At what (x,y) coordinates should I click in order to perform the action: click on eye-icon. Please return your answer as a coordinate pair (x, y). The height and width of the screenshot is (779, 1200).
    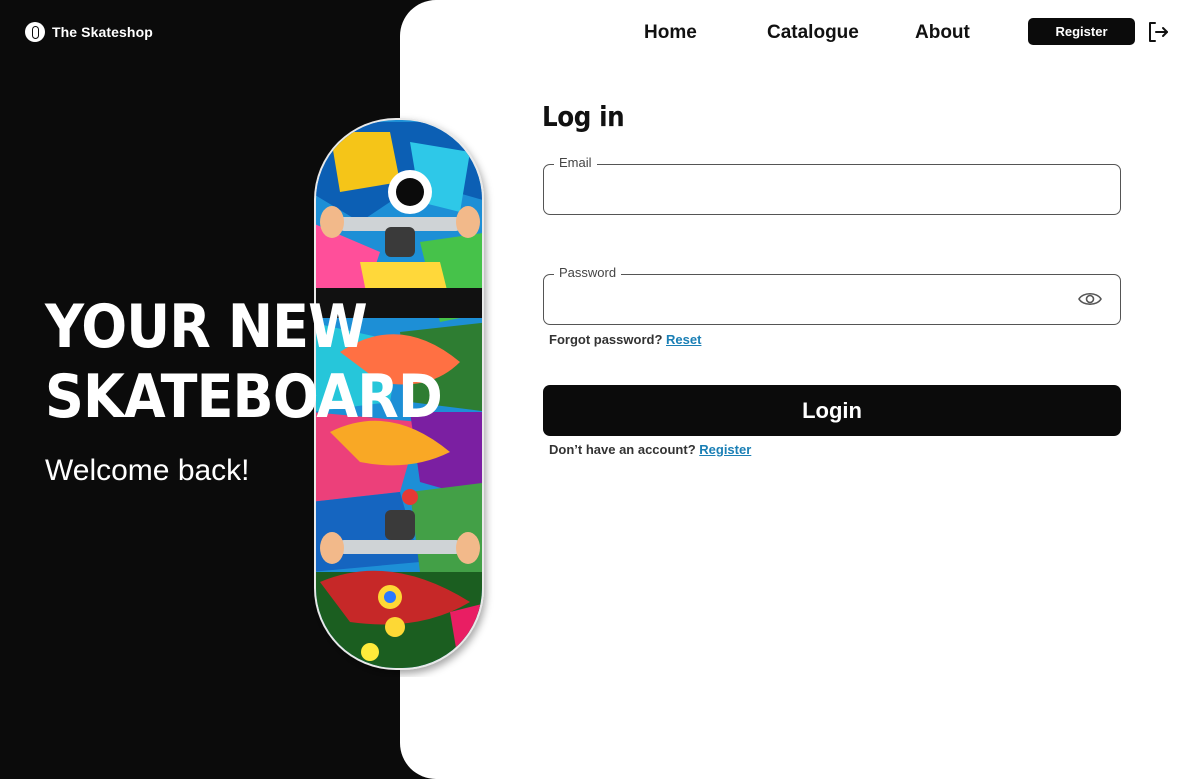
    Looking at the image, I should click on (1090, 299).